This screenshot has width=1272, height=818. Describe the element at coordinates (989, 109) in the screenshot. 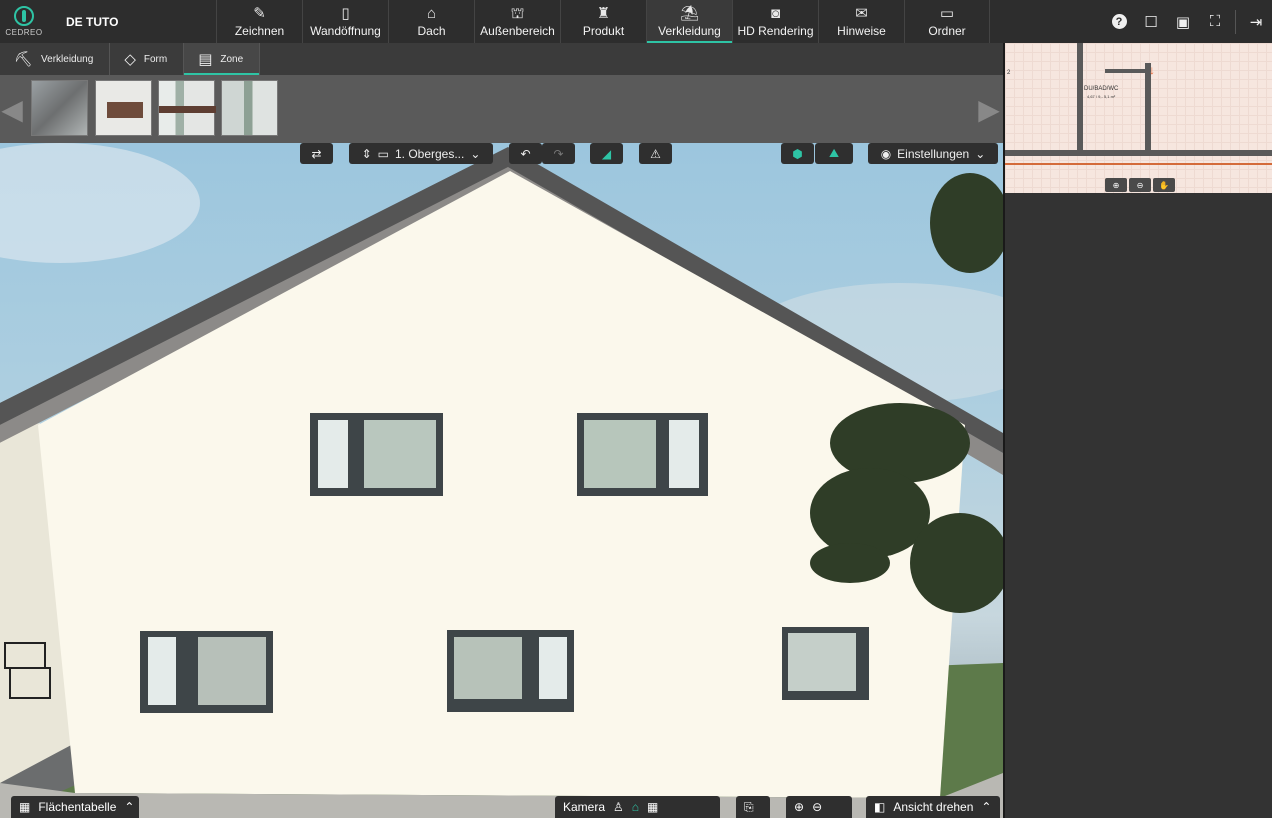

I see `scroll-right-icon: ▶` at that location.